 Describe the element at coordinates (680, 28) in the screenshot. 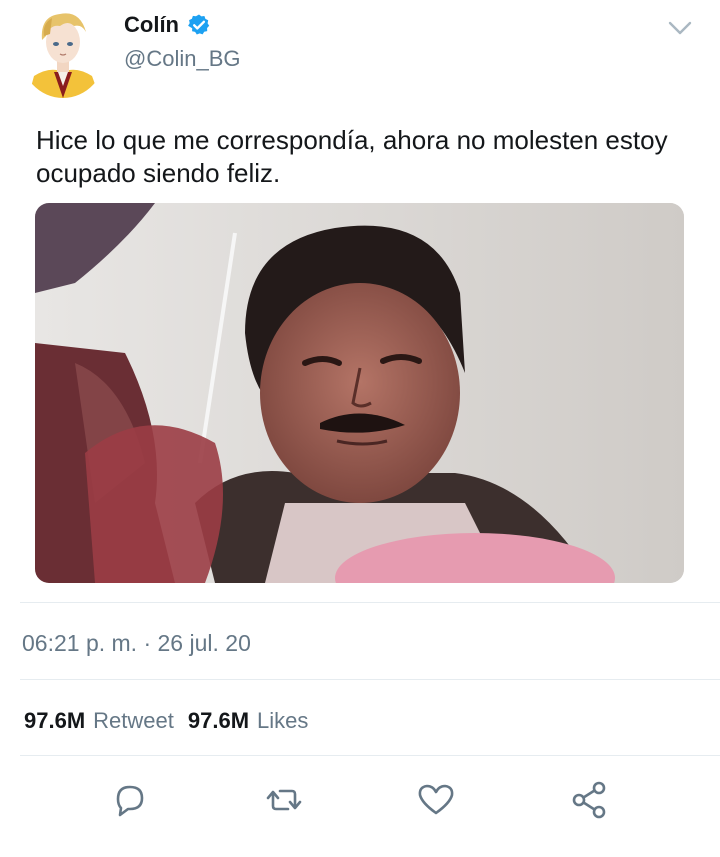

I see `chevron-down-icon` at that location.